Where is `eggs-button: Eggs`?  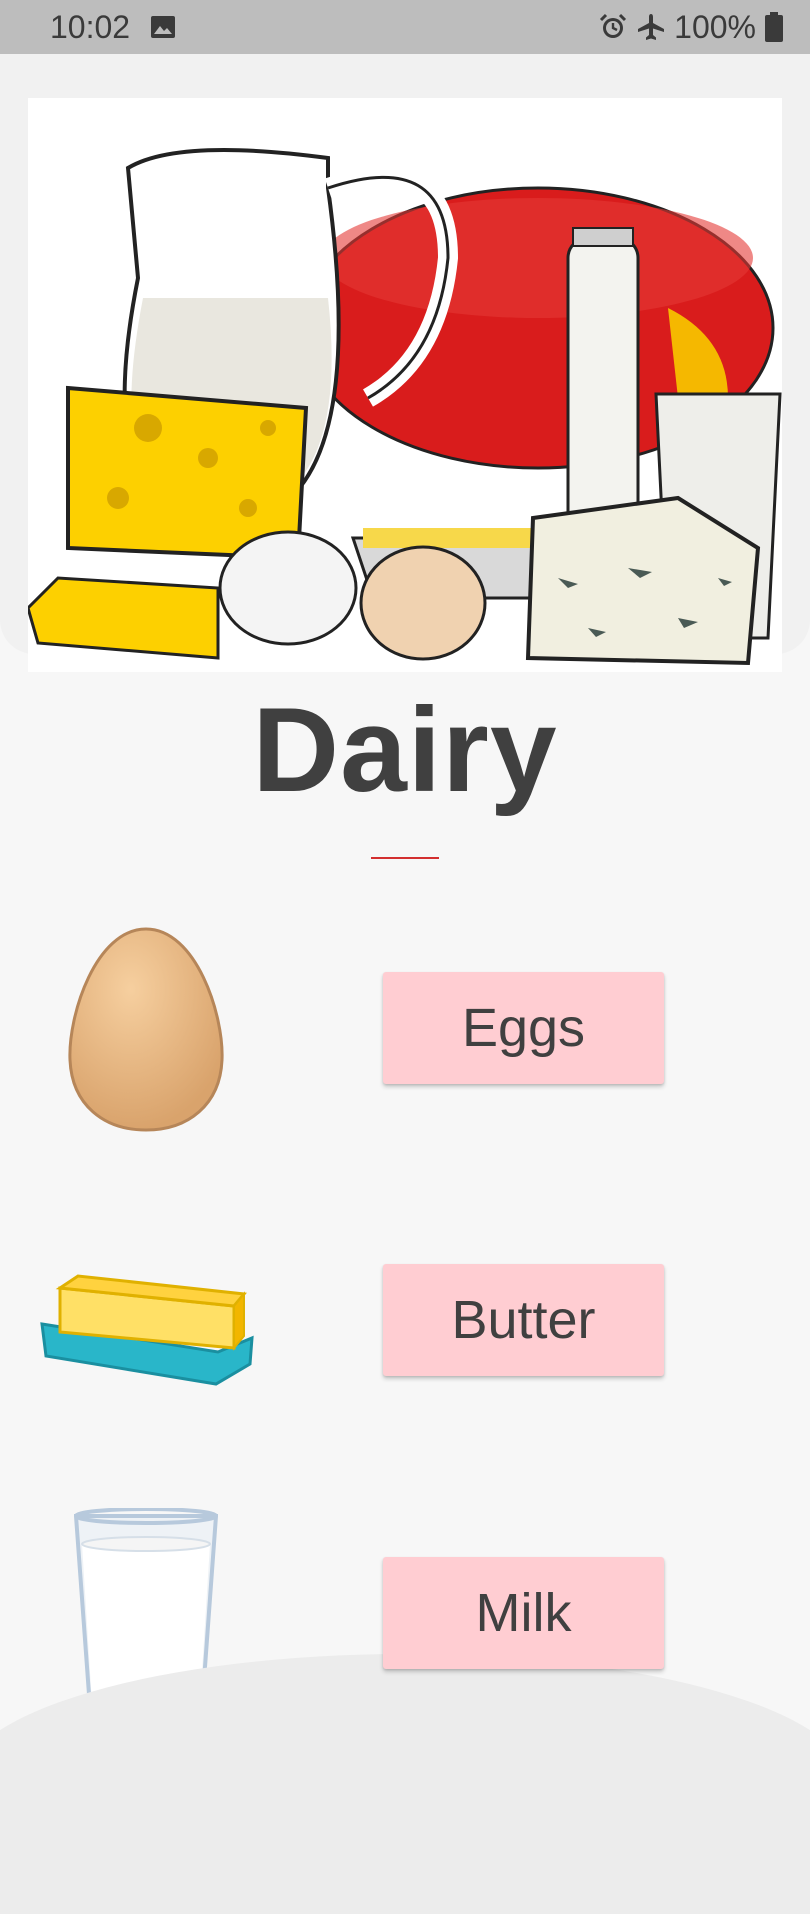 eggs-button: Eggs is located at coordinates (523, 1028).